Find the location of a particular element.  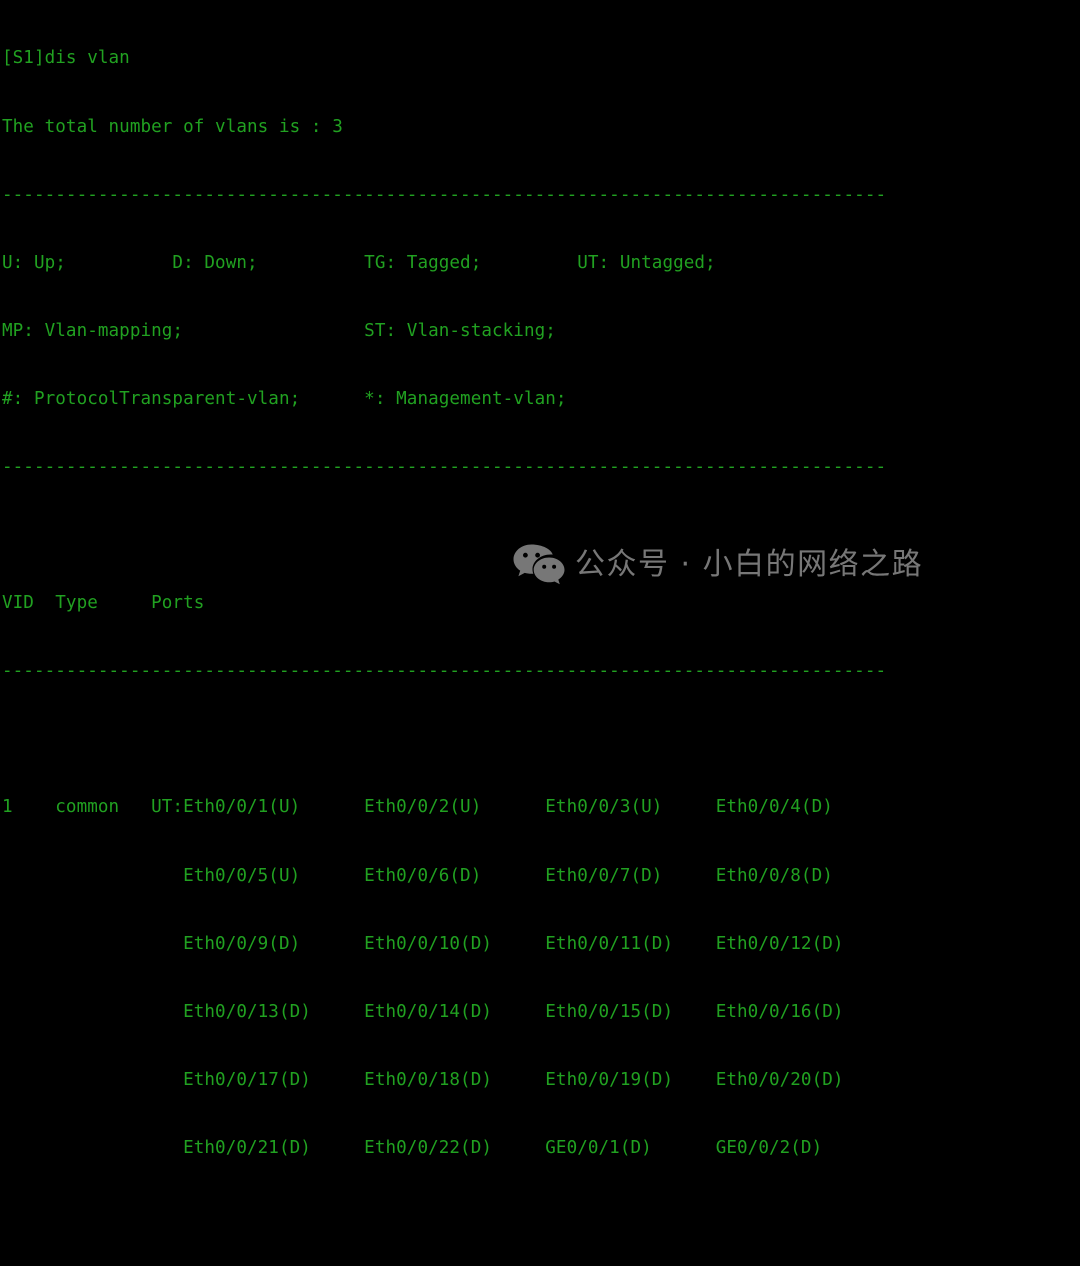

prompt-command-line: [S1]dis vlan is located at coordinates (66, 58).